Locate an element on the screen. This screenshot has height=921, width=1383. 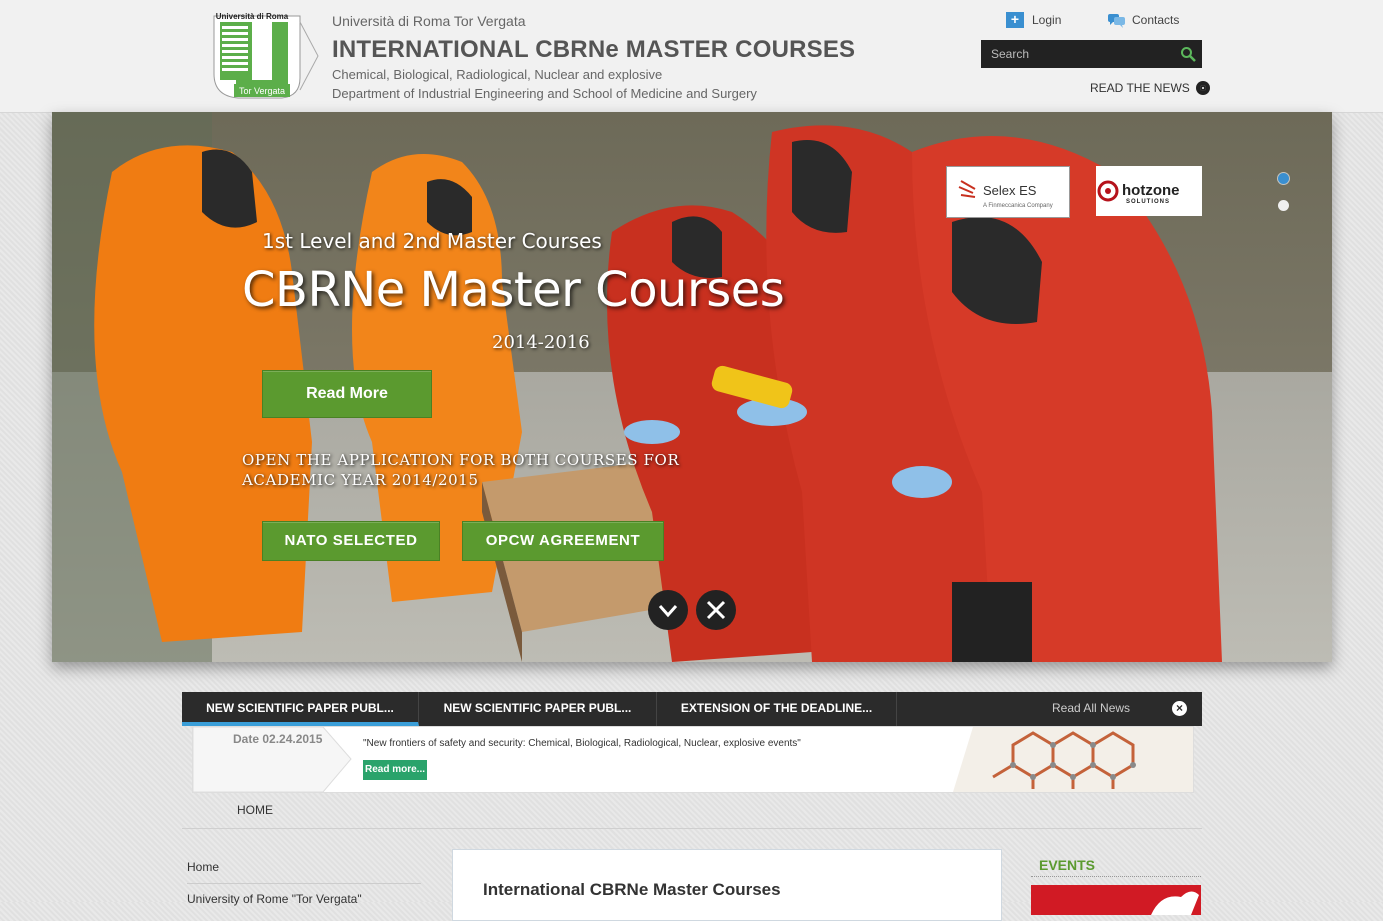
hotzone-name: hotzone is located at coordinates (1151, 190).